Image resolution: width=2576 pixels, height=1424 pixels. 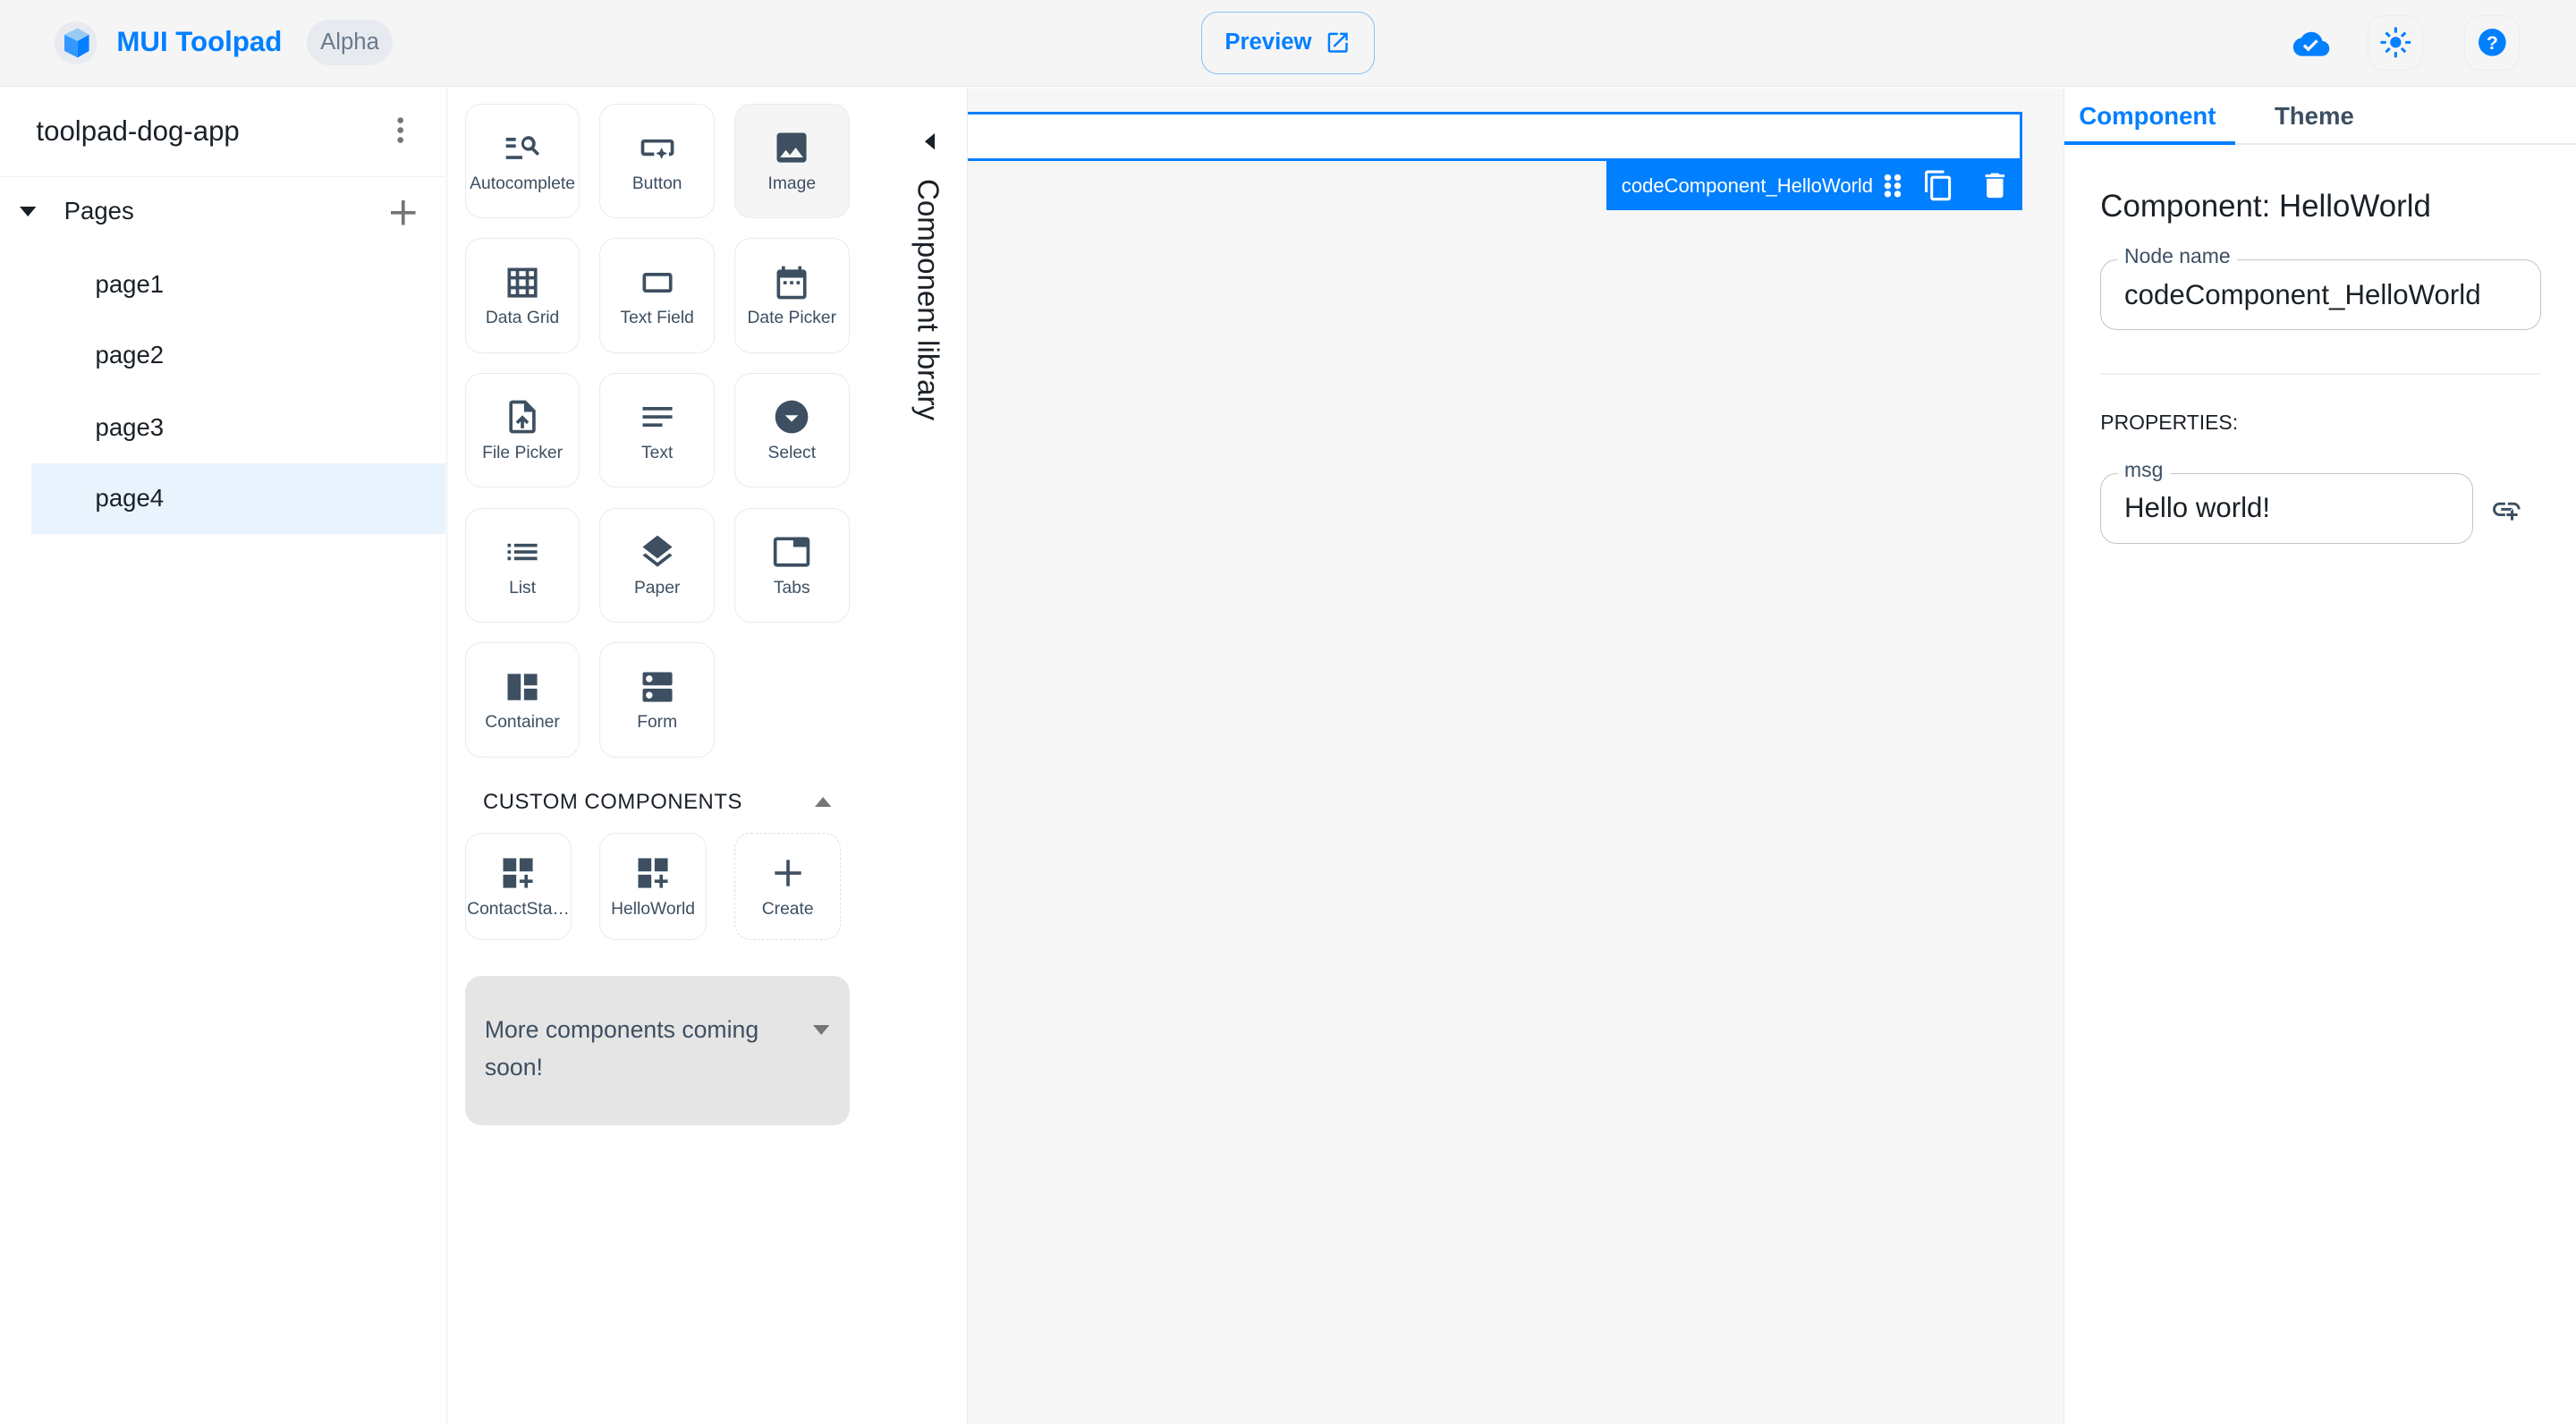 I want to click on app-name: toolpad-dog-app, so click(x=138, y=130).